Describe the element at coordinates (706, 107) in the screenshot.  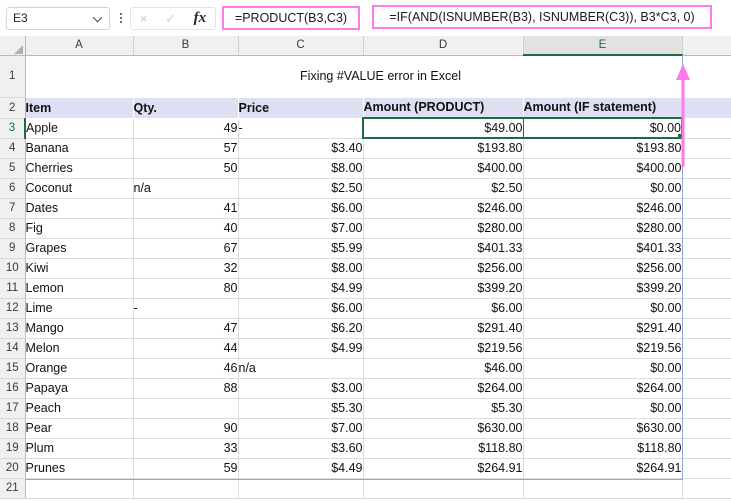
I see `cell-f2` at that location.